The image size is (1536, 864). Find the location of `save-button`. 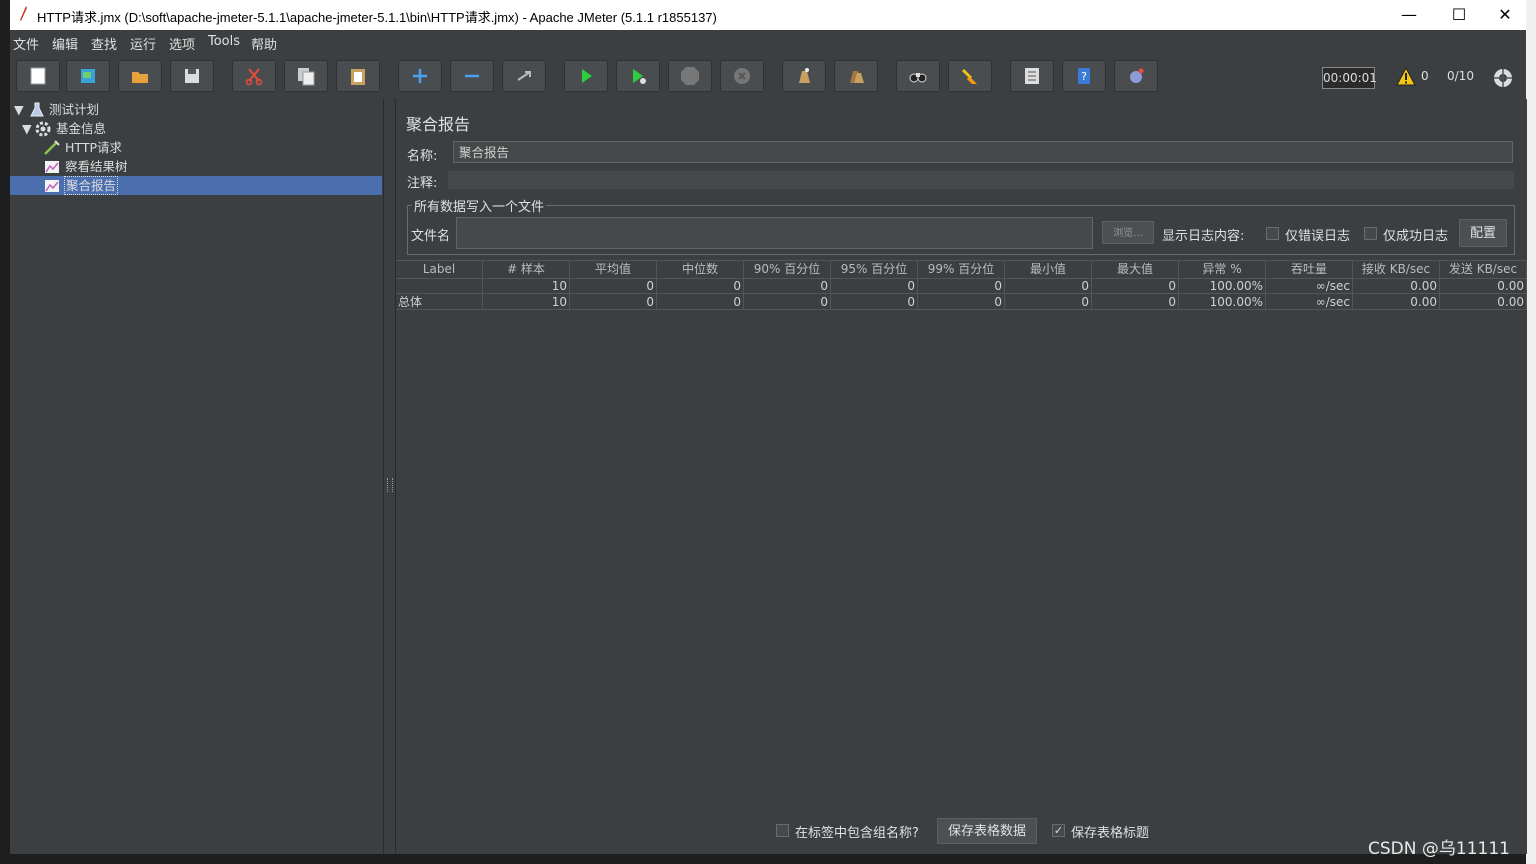

save-button is located at coordinates (192, 76).